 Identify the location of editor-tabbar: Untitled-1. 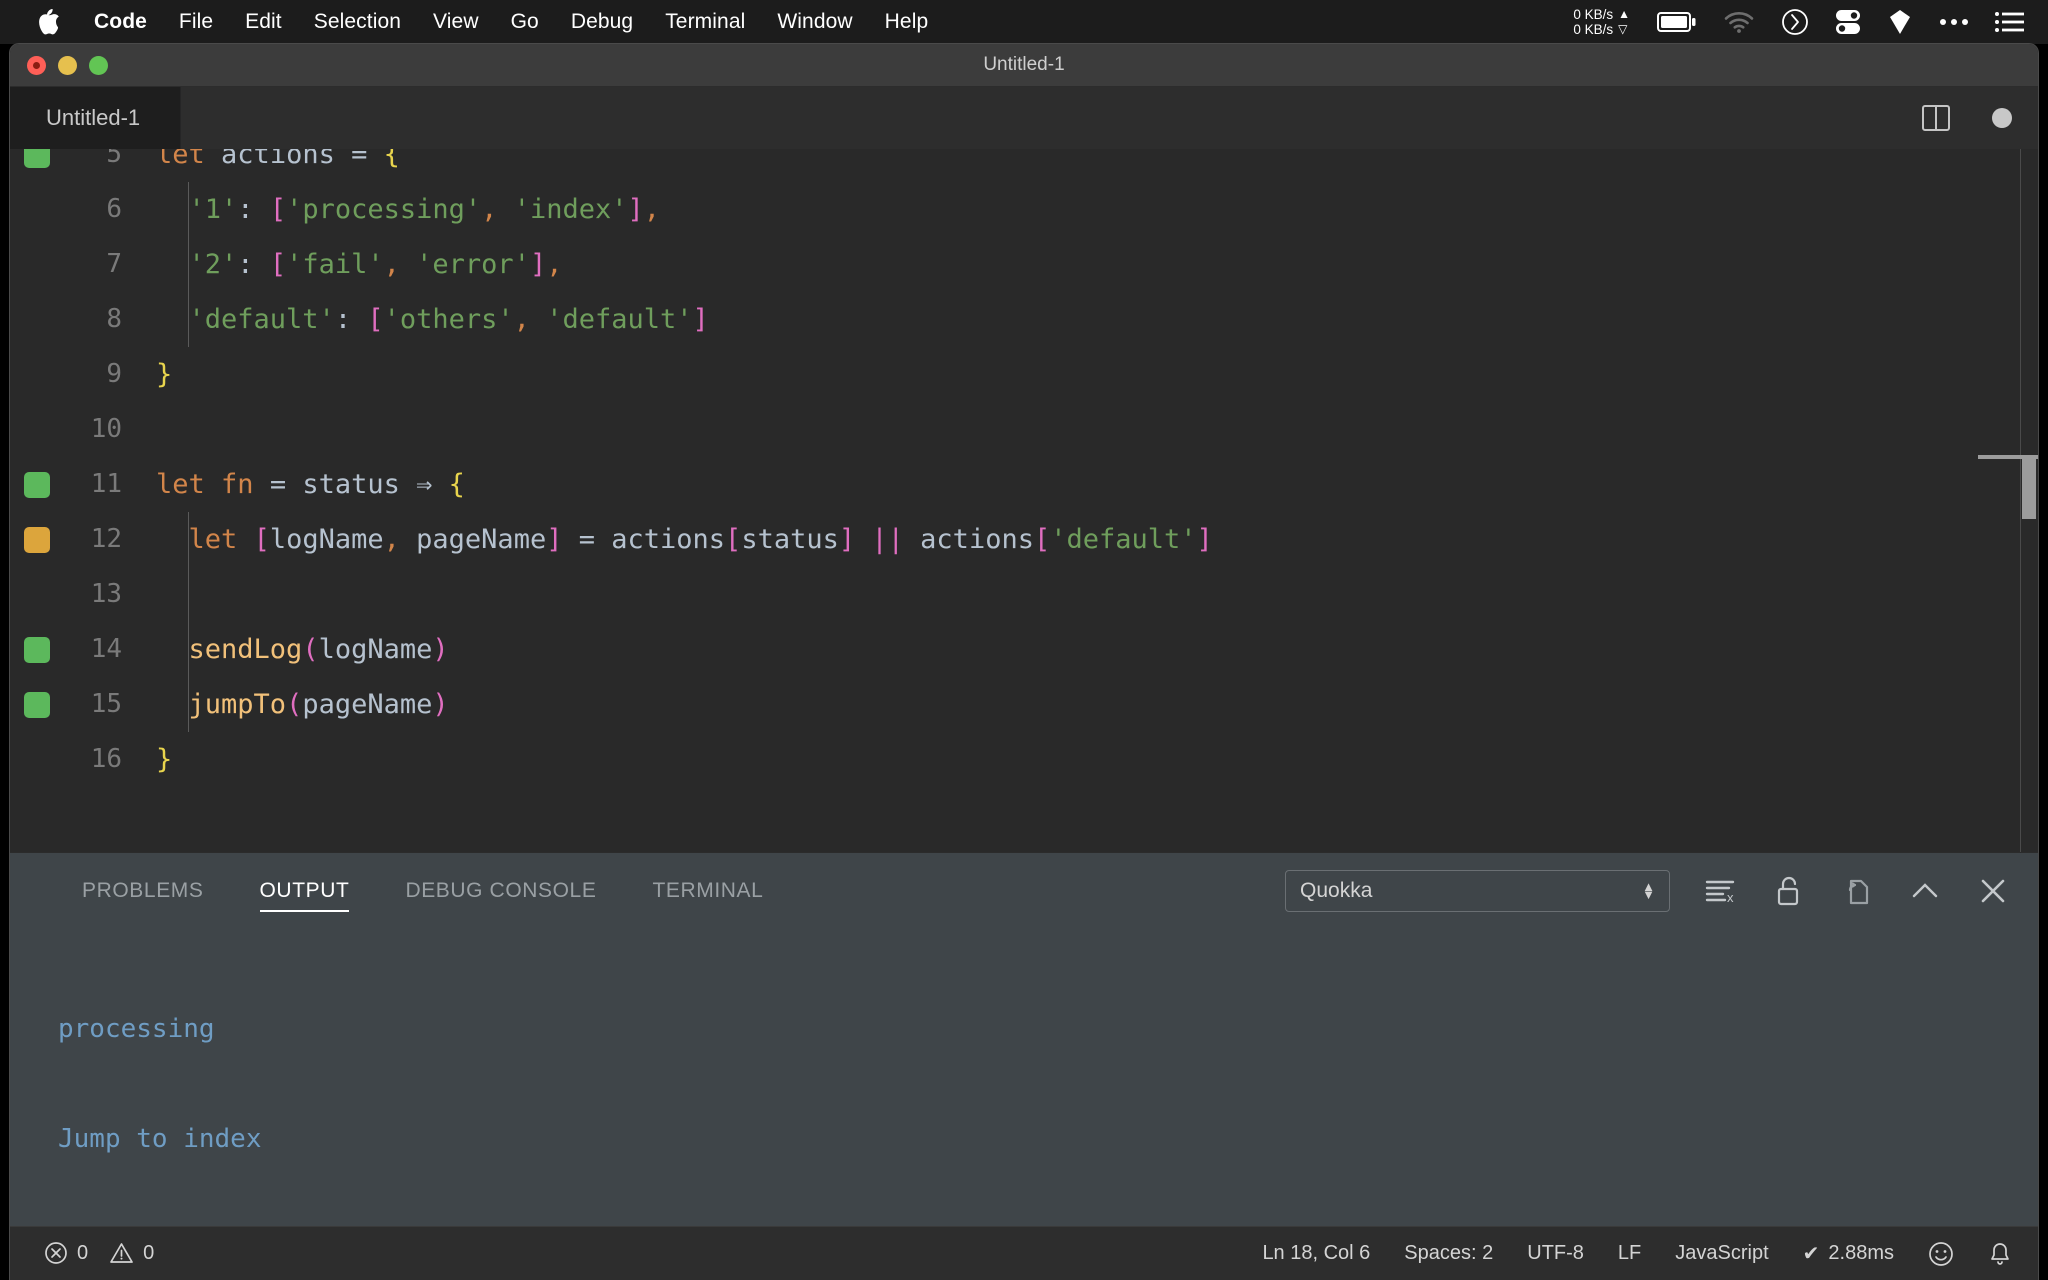
(1024, 118).